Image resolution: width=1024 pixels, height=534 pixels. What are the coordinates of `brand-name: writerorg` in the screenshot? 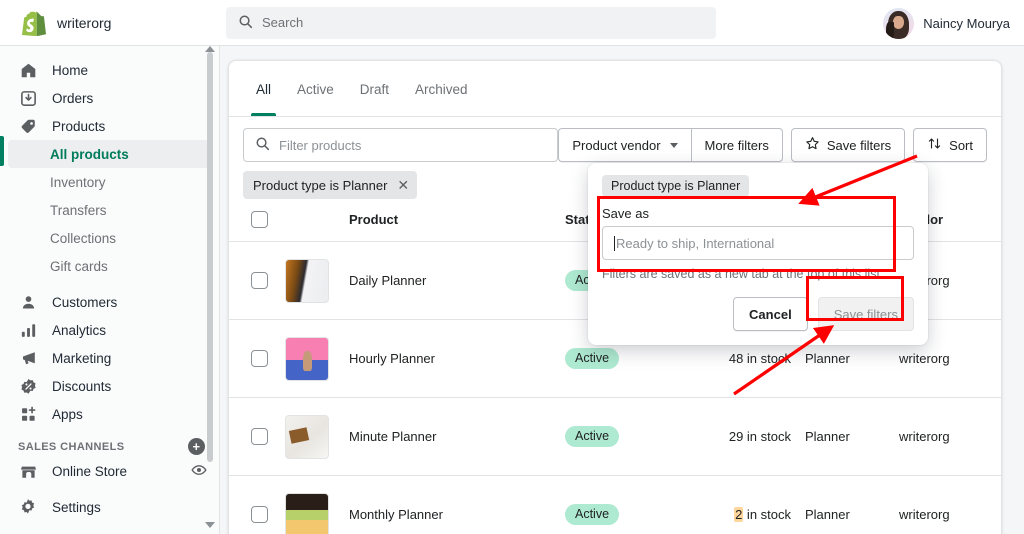 It's located at (84, 22).